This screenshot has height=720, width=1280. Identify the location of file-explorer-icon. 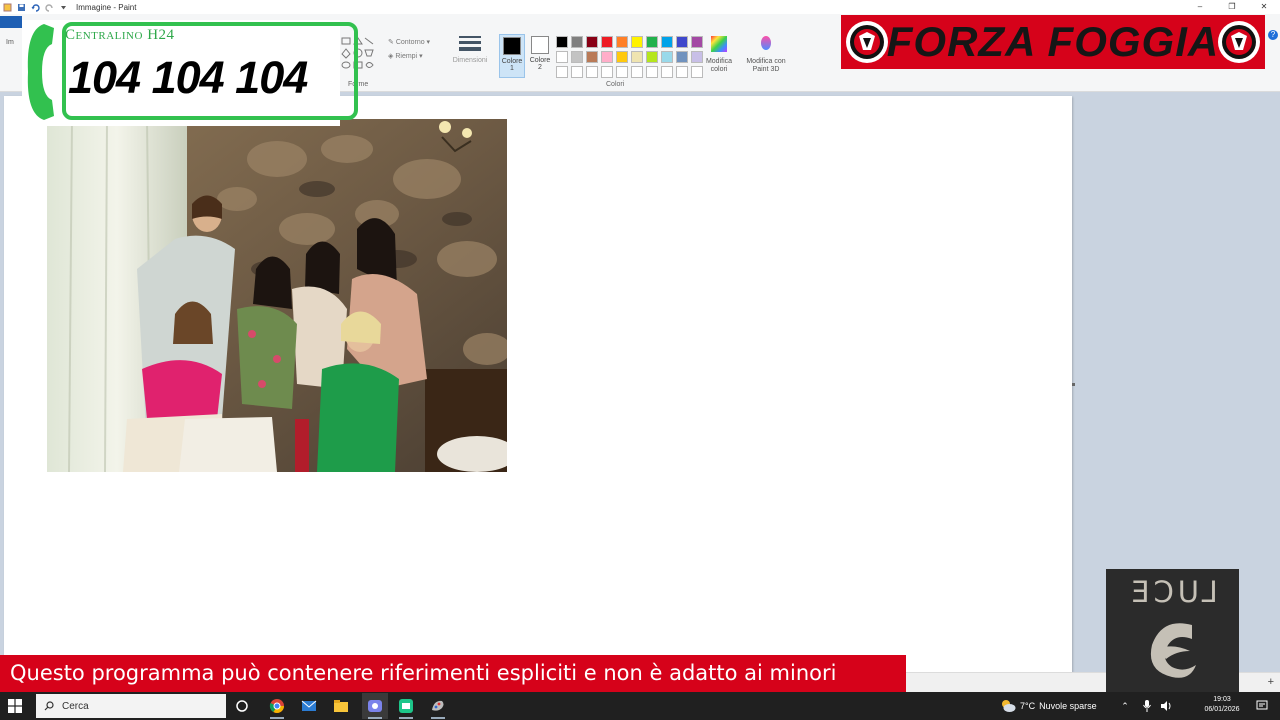
(341, 706).